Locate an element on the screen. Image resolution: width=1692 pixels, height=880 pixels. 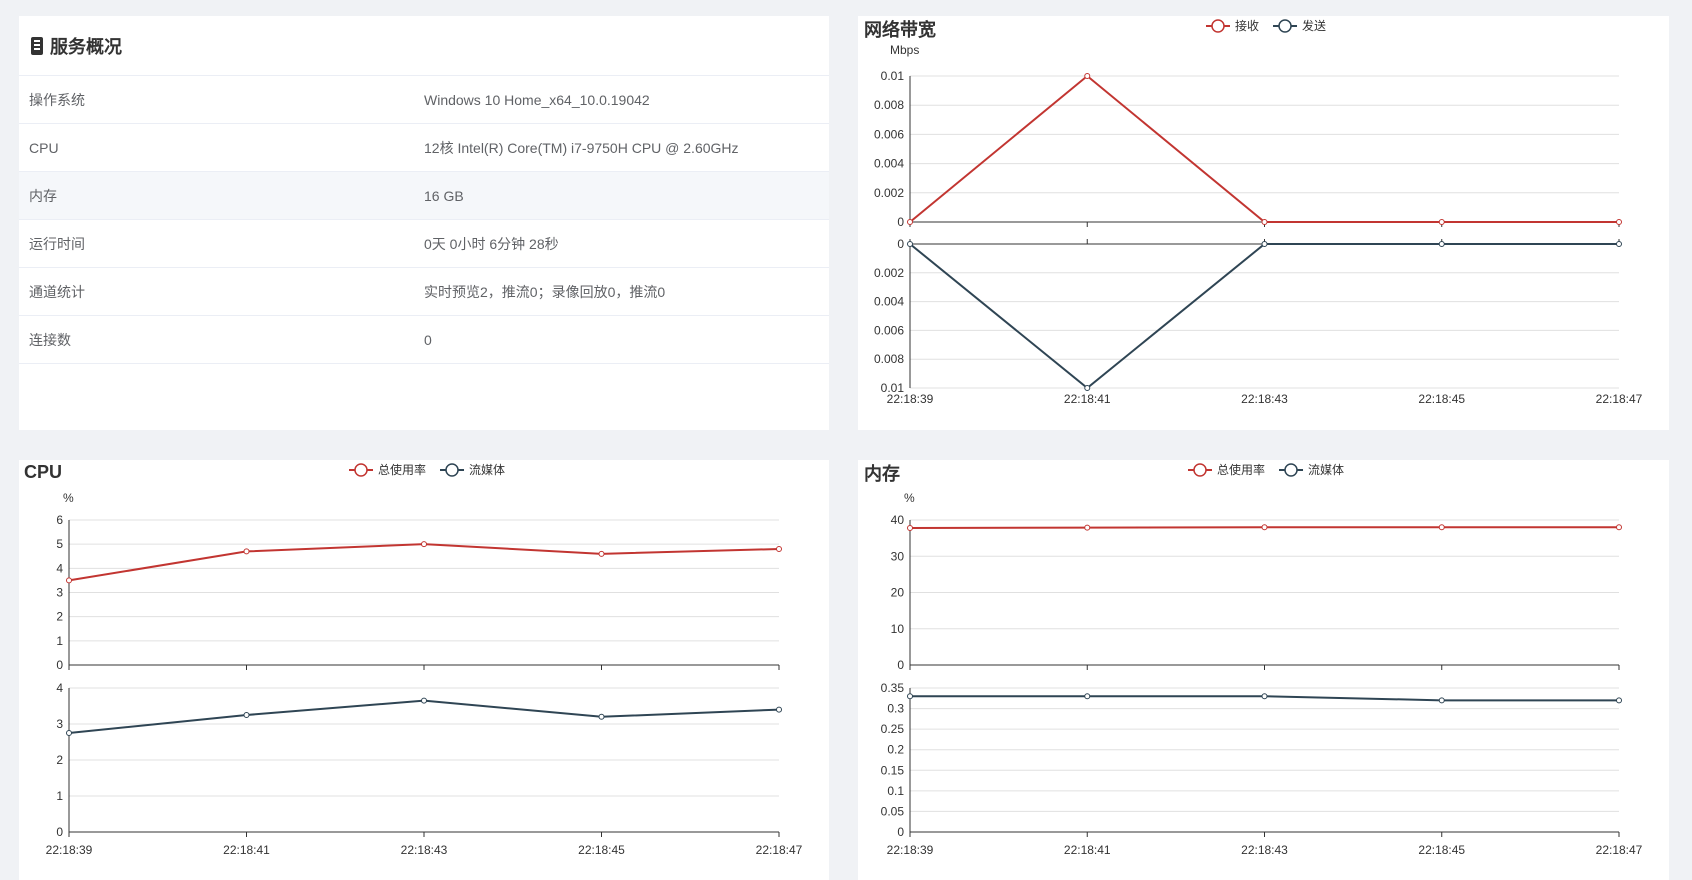
top-y-tick-label: 10 is located at coordinates (898, 629).